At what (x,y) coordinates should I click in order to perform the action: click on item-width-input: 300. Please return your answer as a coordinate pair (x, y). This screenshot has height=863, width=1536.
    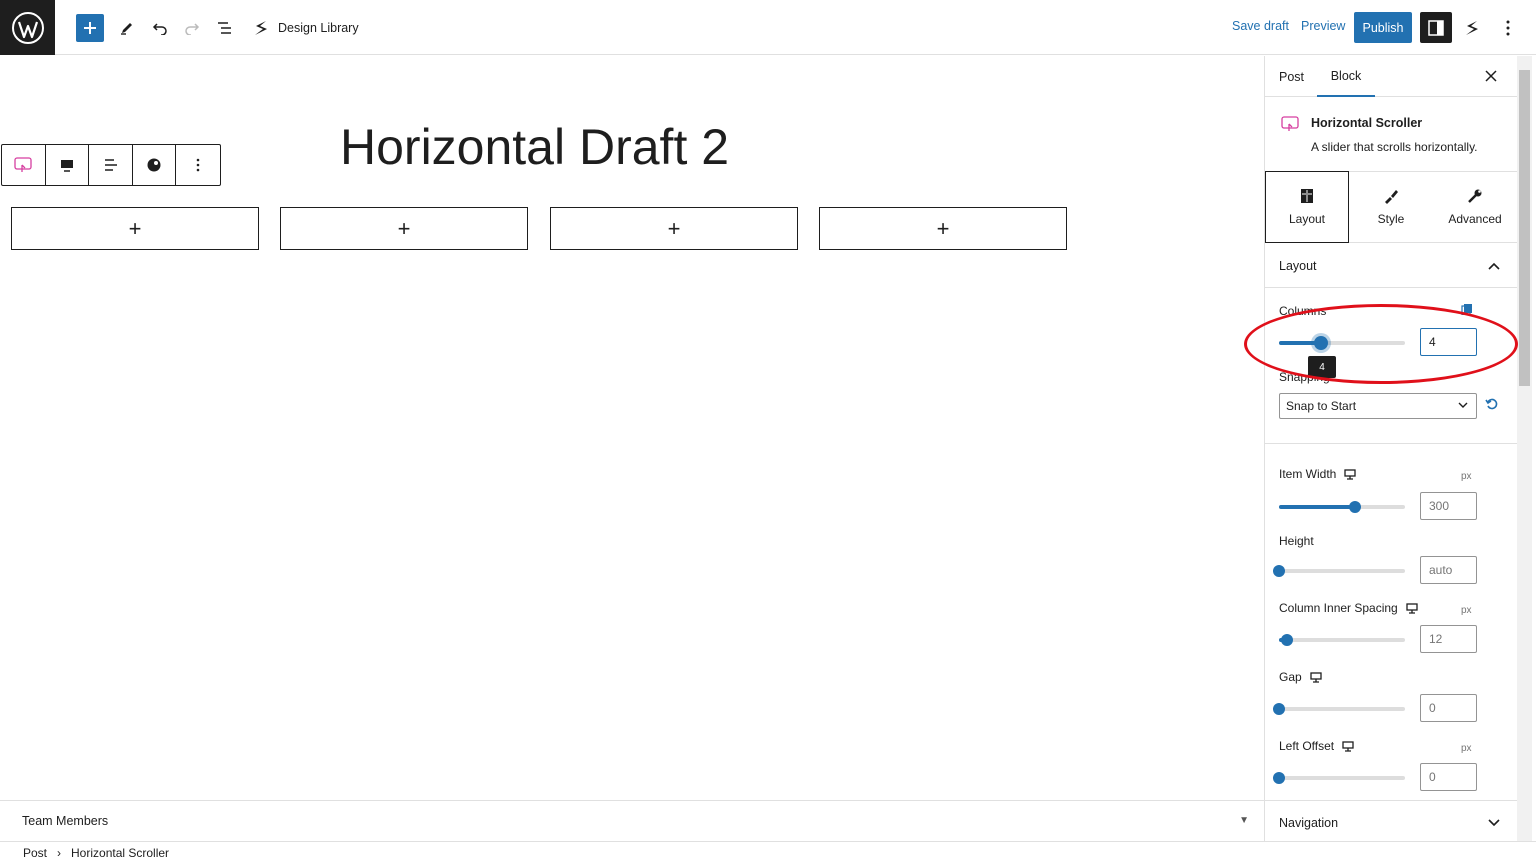
    Looking at the image, I should click on (1448, 506).